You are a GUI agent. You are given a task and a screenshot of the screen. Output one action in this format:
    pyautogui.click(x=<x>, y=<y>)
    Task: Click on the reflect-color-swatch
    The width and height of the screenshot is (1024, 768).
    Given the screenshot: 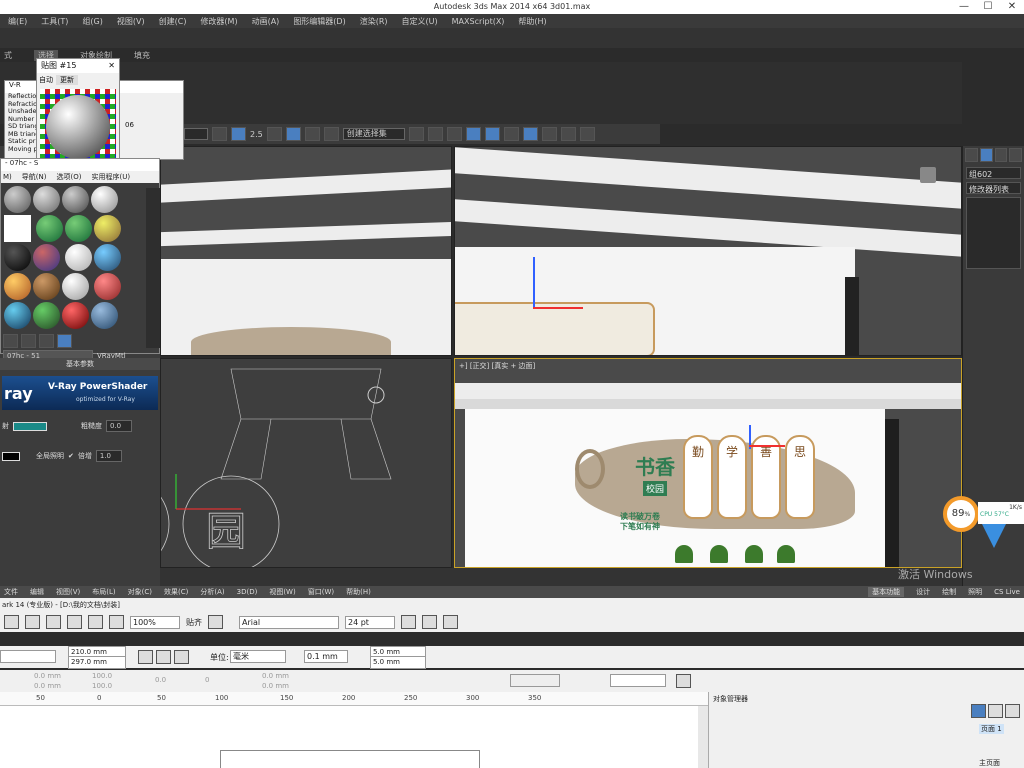 What is the action you would take?
    pyautogui.click(x=11, y=456)
    